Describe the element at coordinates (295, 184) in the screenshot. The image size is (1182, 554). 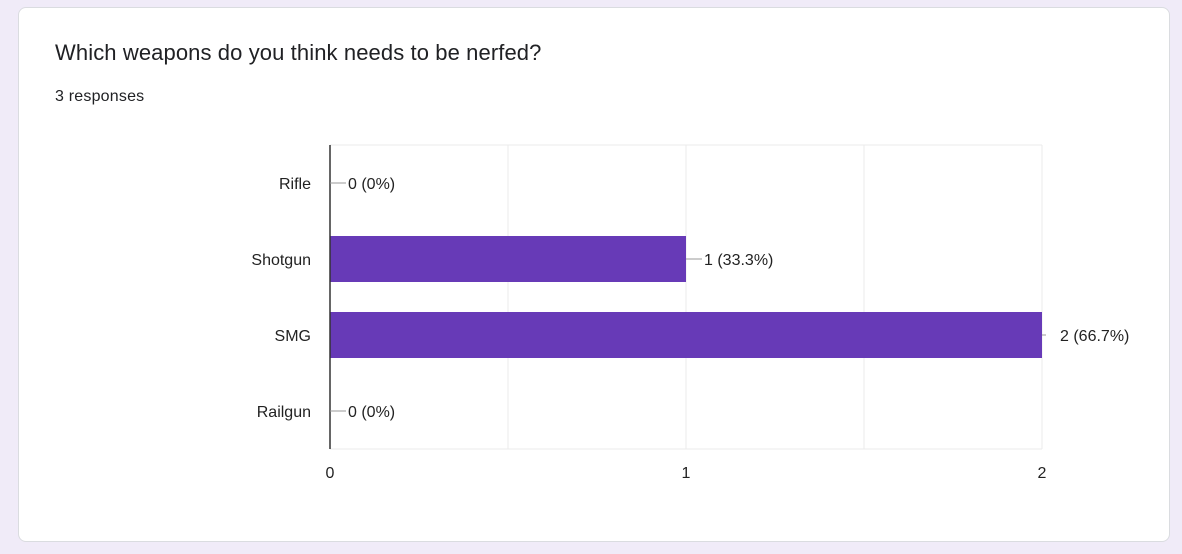
I see `category-label: Rifle` at that location.